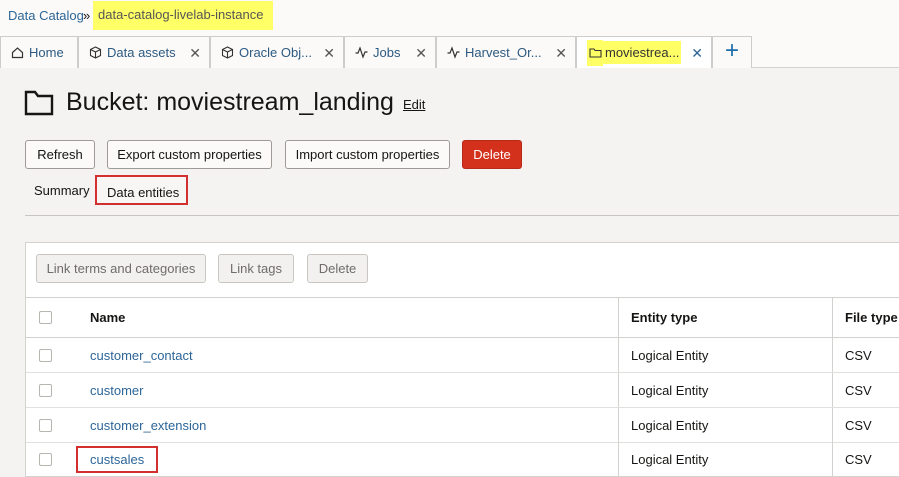 The width and height of the screenshot is (899, 477). Describe the element at coordinates (256, 268) in the screenshot. I see `link-tags-button: Link tags` at that location.